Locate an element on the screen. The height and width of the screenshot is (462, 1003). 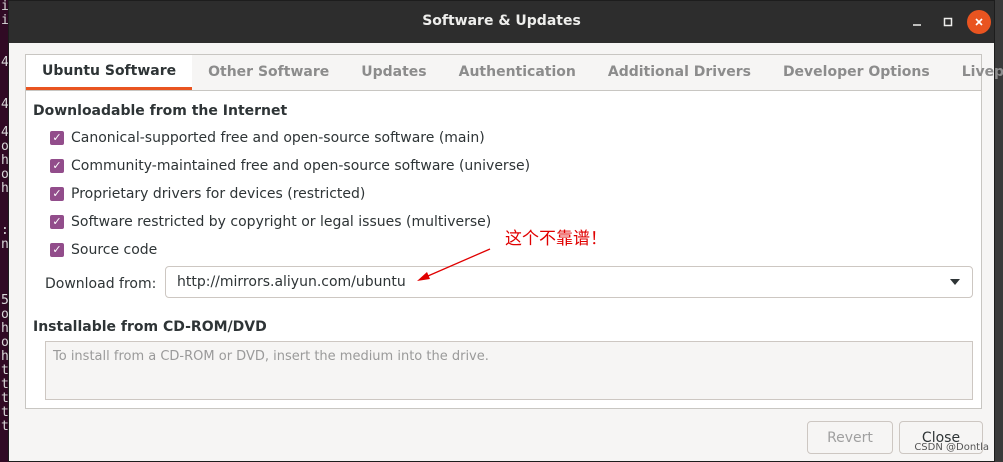
maximize-icon is located at coordinates (948, 22).